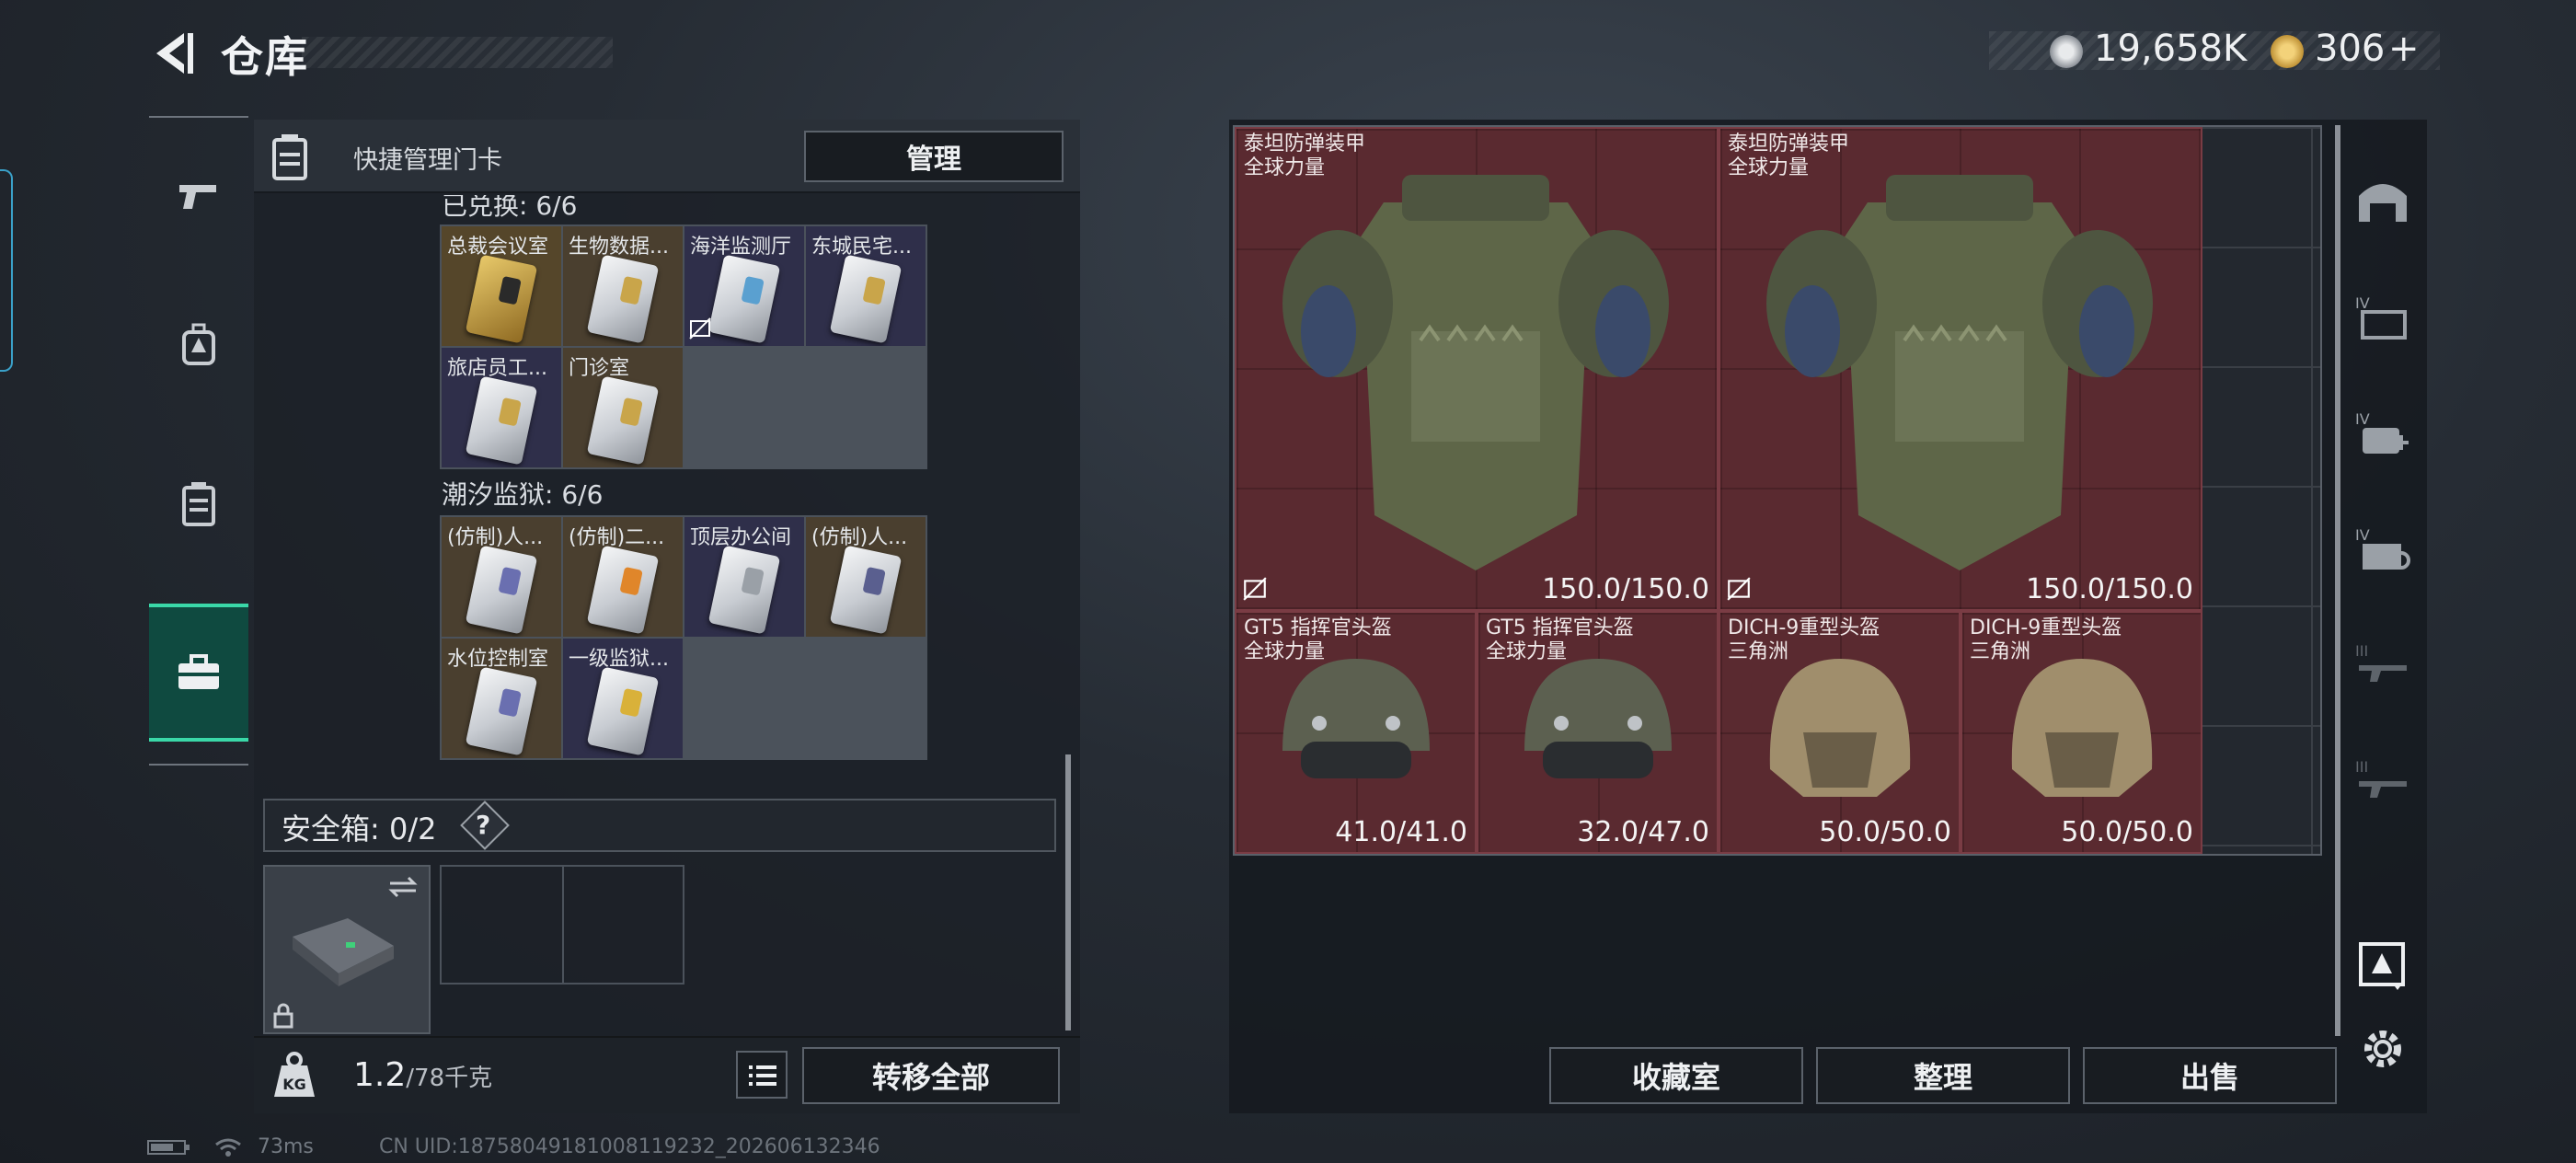 The height and width of the screenshot is (1163, 2576). Describe the element at coordinates (1676, 1076) in the screenshot. I see `collection-room-button: 收藏室` at that location.